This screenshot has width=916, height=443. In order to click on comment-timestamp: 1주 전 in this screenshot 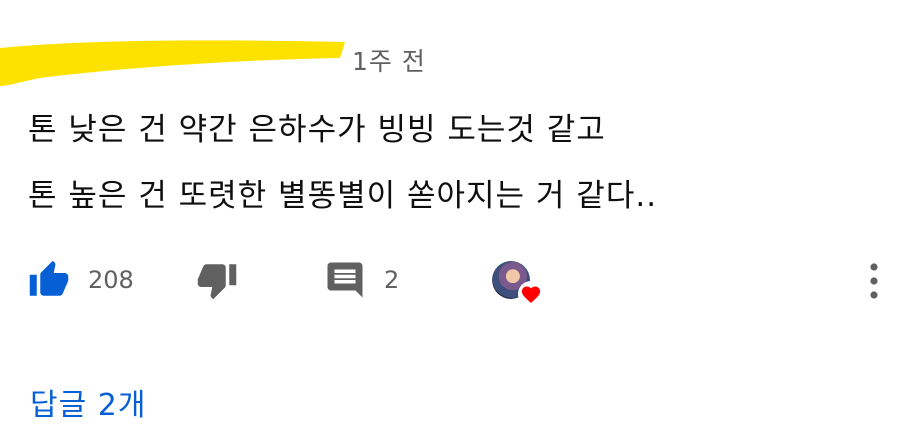, I will do `click(389, 60)`.